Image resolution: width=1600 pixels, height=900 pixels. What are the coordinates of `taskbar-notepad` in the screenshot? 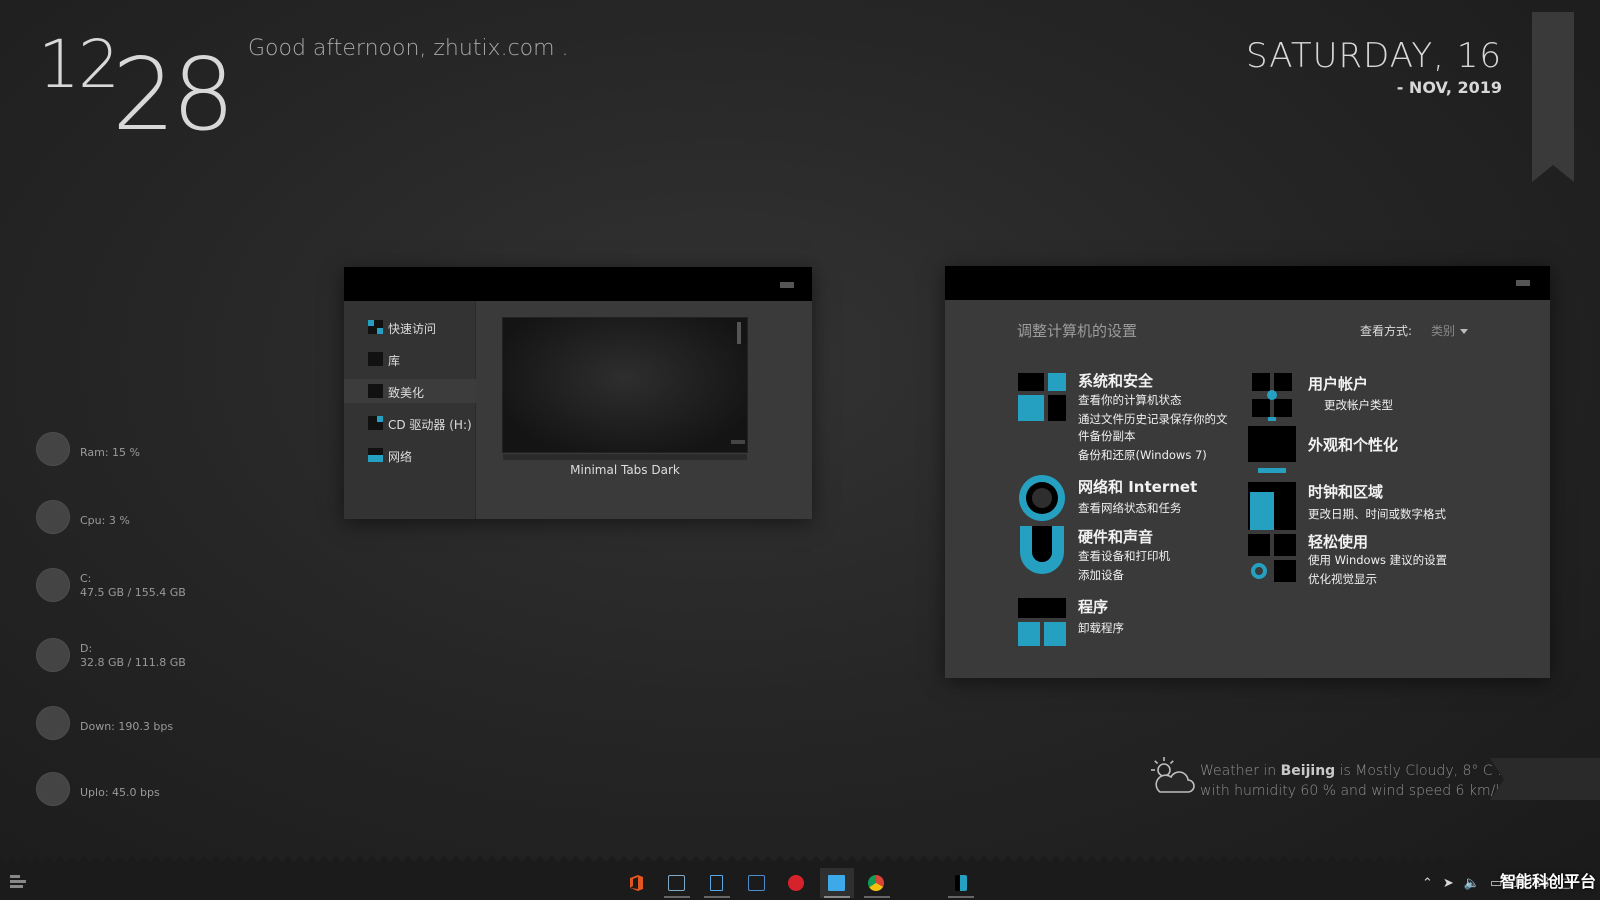 It's located at (717, 883).